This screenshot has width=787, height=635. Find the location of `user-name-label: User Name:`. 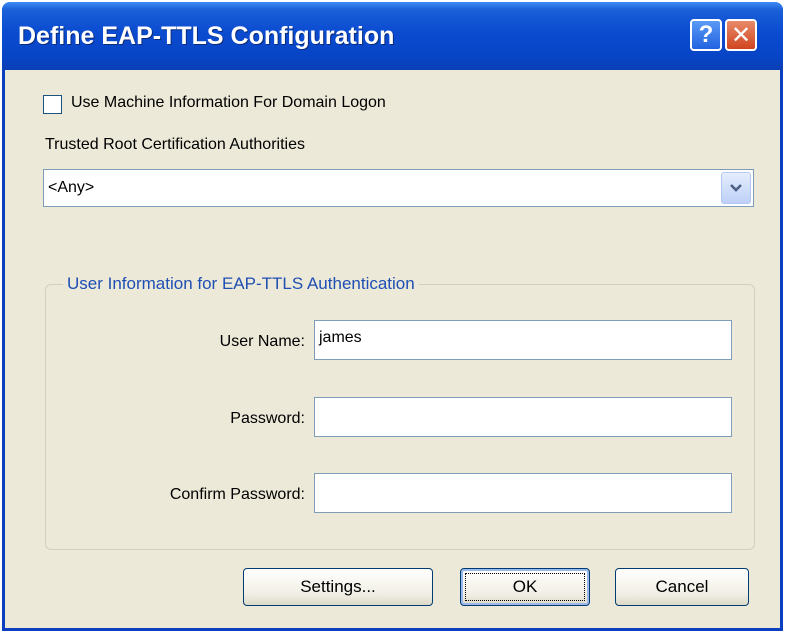

user-name-label: User Name: is located at coordinates (262, 341).